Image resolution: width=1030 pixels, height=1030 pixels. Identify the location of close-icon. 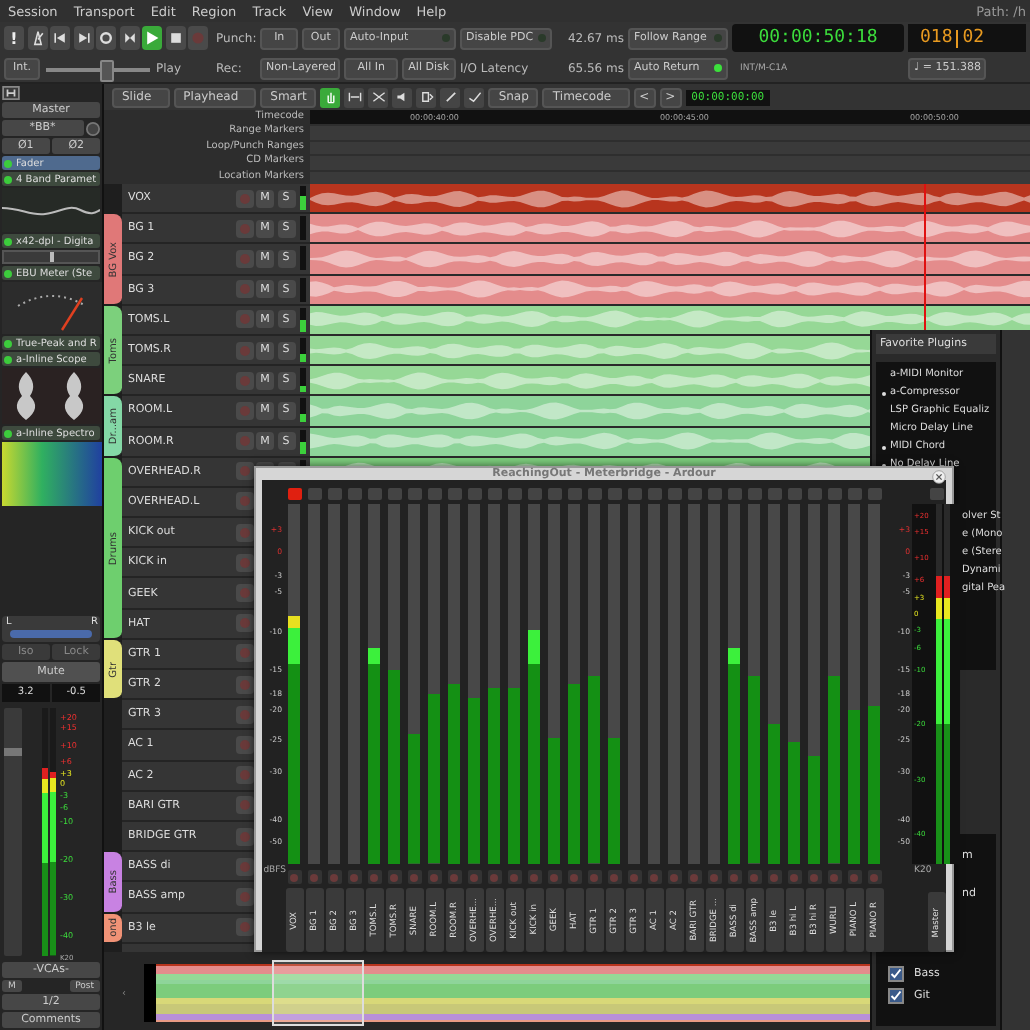
(939, 477).